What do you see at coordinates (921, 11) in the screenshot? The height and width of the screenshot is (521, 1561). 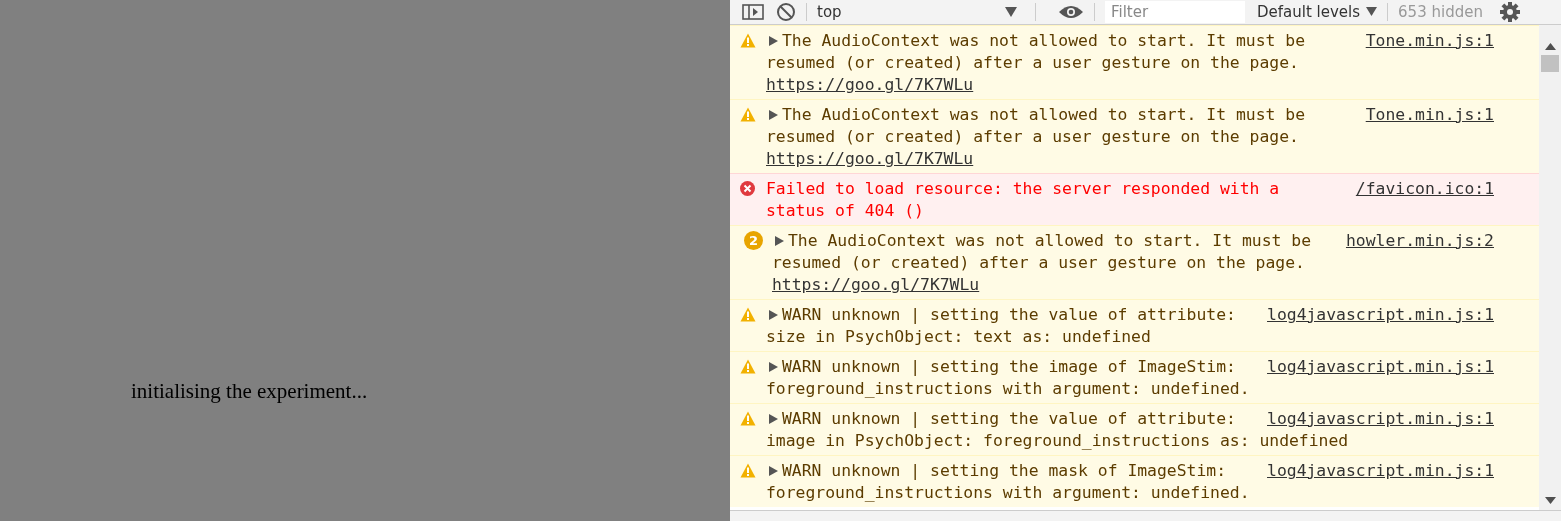 I see `context-select: top` at bounding box center [921, 11].